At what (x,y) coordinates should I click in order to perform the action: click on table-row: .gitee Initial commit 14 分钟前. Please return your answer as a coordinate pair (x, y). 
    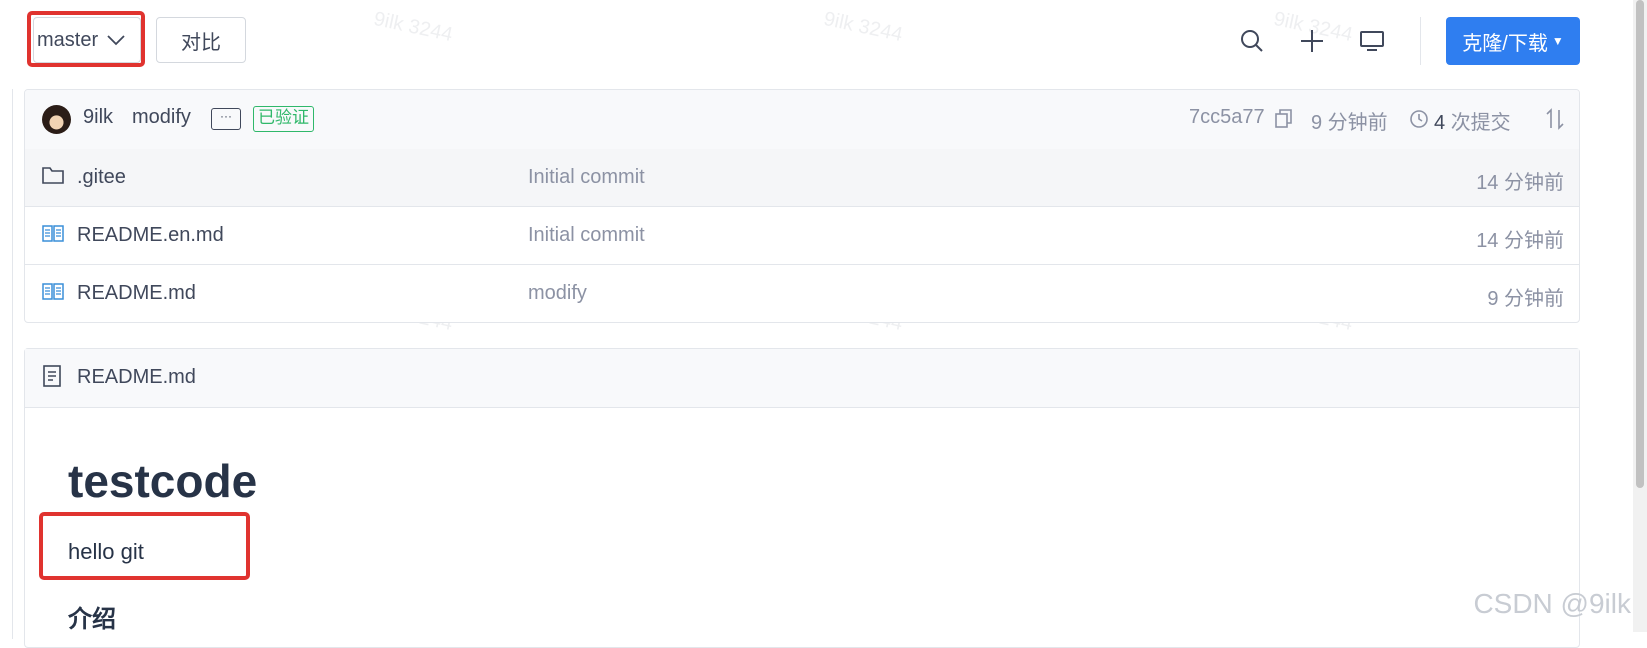
    Looking at the image, I should click on (802, 178).